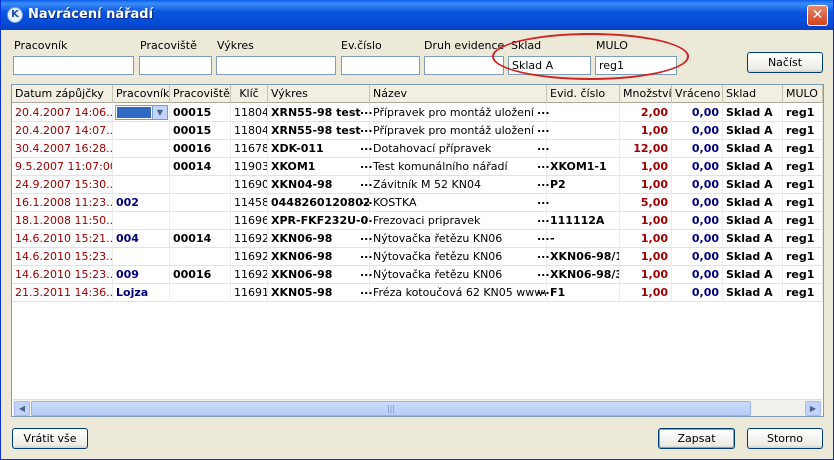 The height and width of the screenshot is (460, 834). I want to click on col-header-pracovnik: Pracovník, so click(141, 94).